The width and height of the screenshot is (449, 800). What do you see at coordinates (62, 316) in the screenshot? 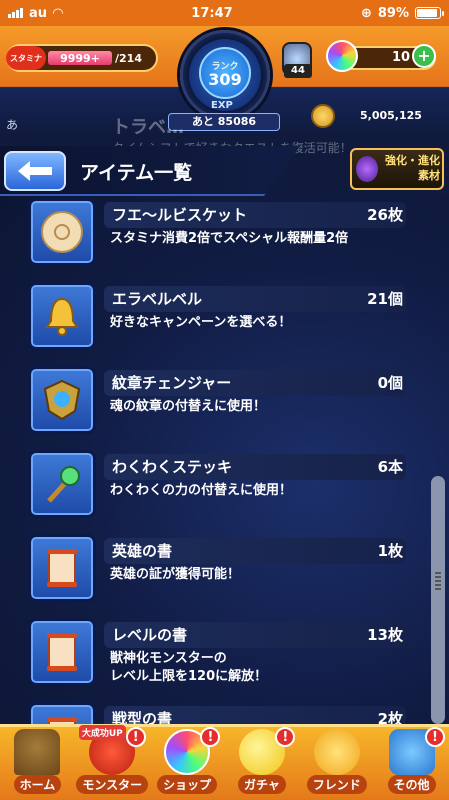
I see `bell-icon` at bounding box center [62, 316].